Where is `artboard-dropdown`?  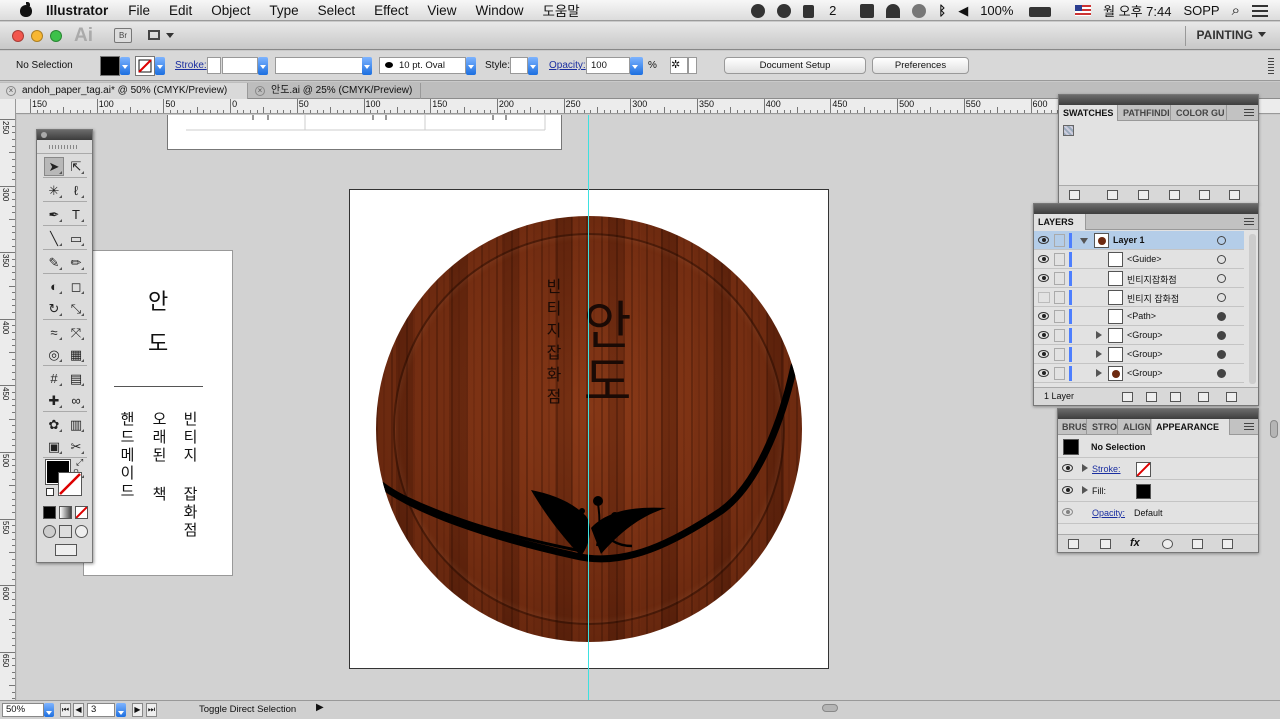
artboard-dropdown is located at coordinates (121, 710).